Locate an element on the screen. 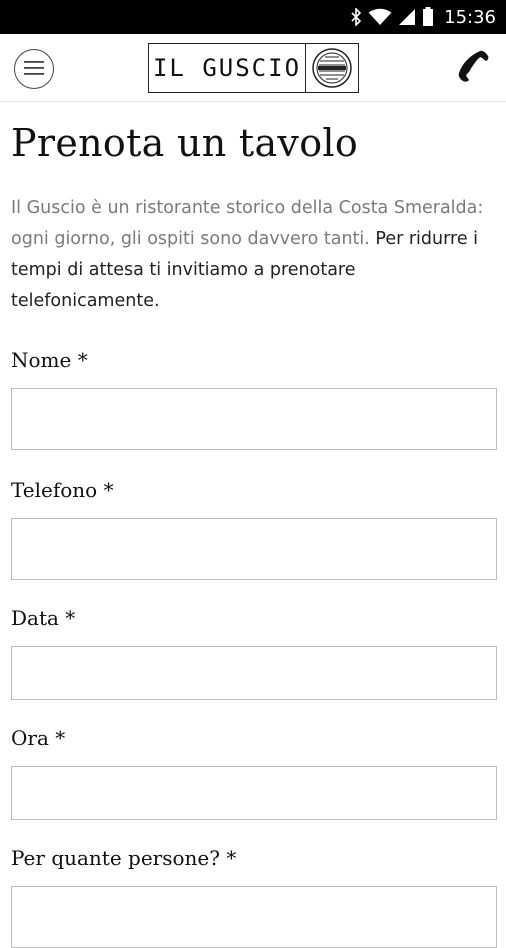 The height and width of the screenshot is (948, 506). phone-icon is located at coordinates (474, 68).